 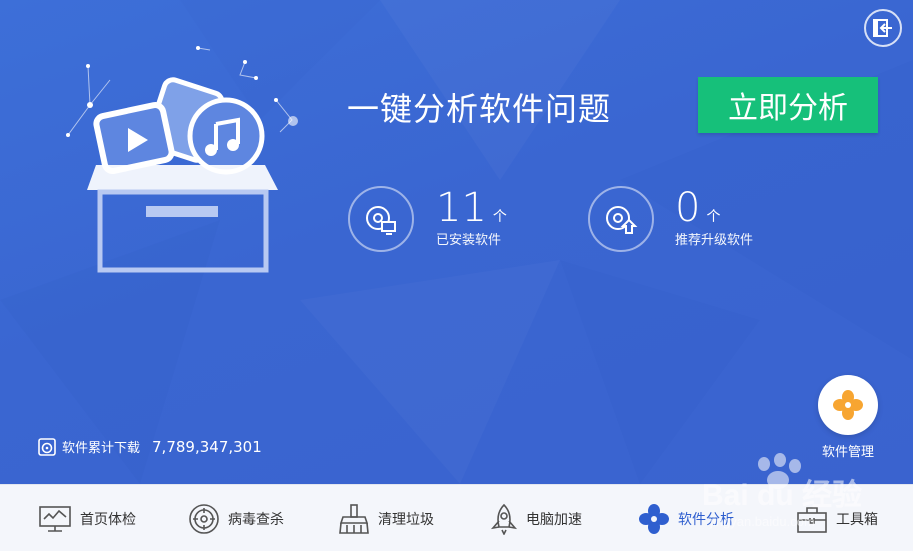 I want to click on nav-item-toolbox: 工具箱, so click(x=837, y=518).